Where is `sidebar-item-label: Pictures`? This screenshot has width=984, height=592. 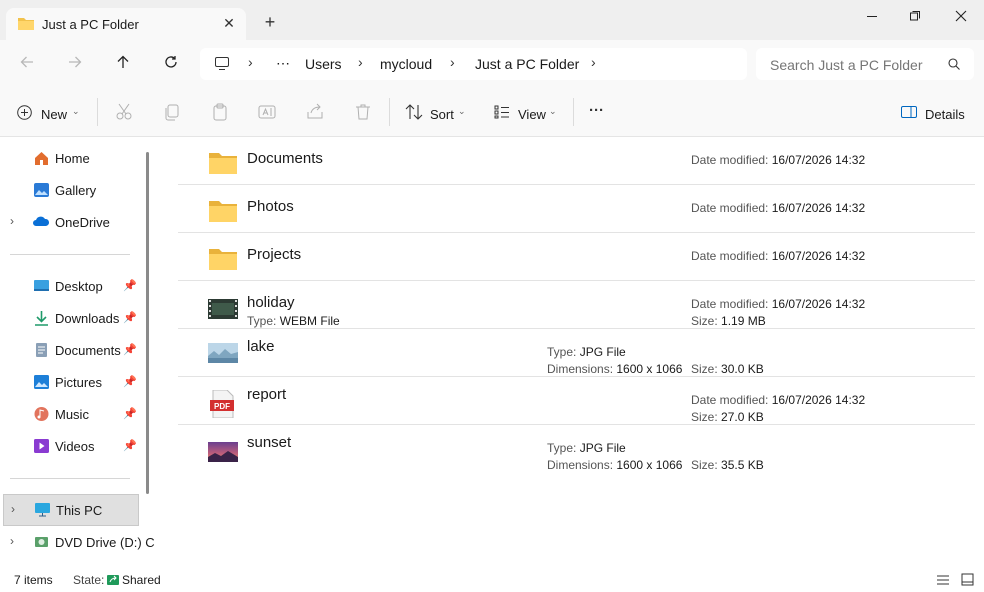
sidebar-item-label: Pictures is located at coordinates (78, 382).